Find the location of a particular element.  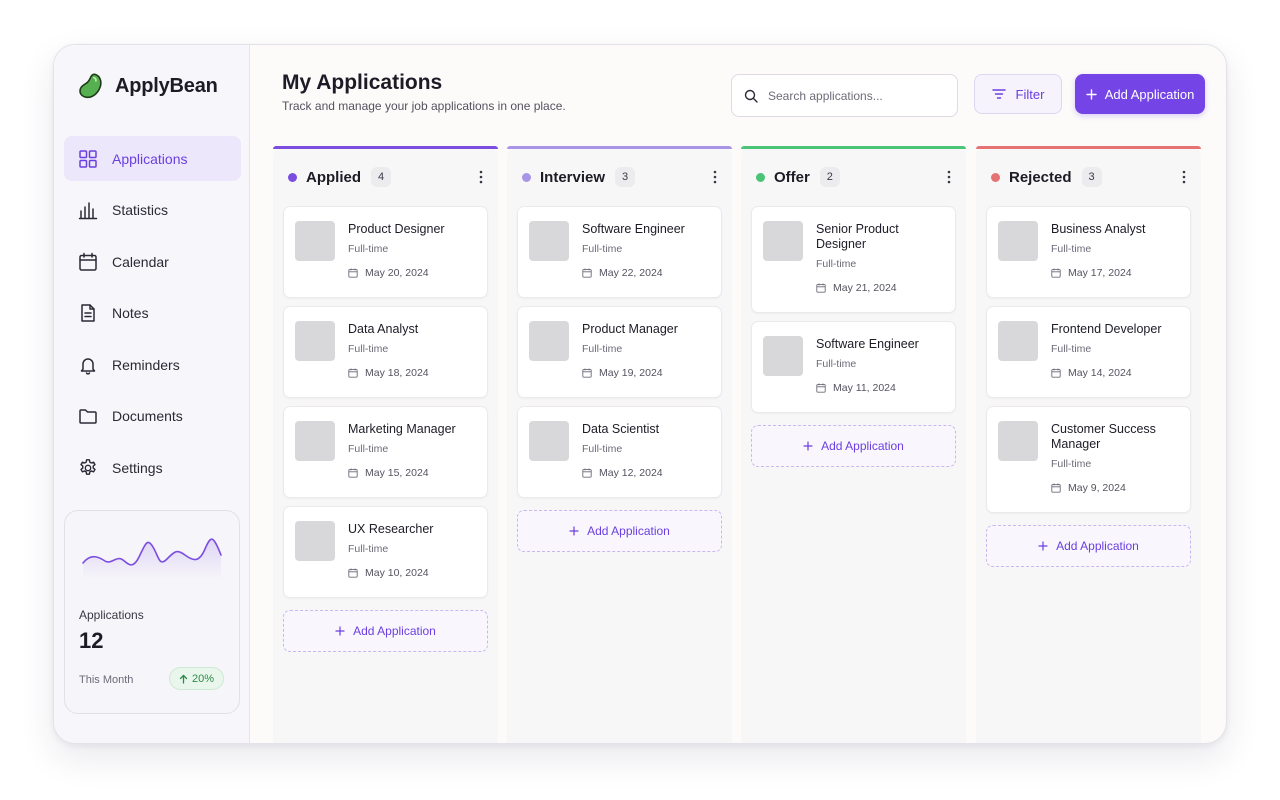

sidebar-item-applications: Applications is located at coordinates (152, 158).